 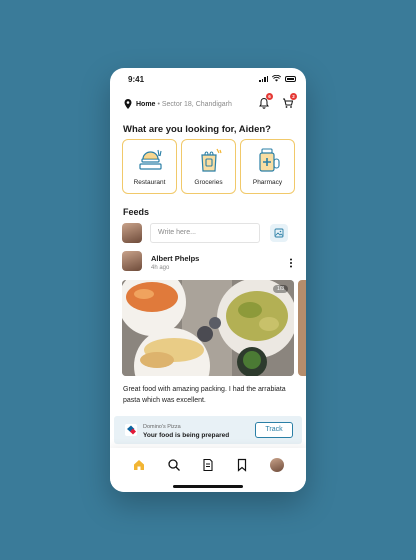 What do you see at coordinates (290, 78) in the screenshot?
I see `battery-icon` at bounding box center [290, 78].